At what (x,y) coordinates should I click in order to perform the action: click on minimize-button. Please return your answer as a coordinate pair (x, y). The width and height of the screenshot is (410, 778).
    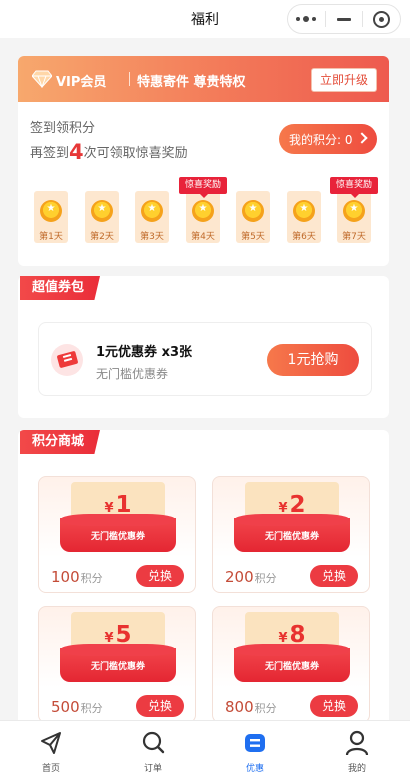
    Looking at the image, I should click on (344, 19).